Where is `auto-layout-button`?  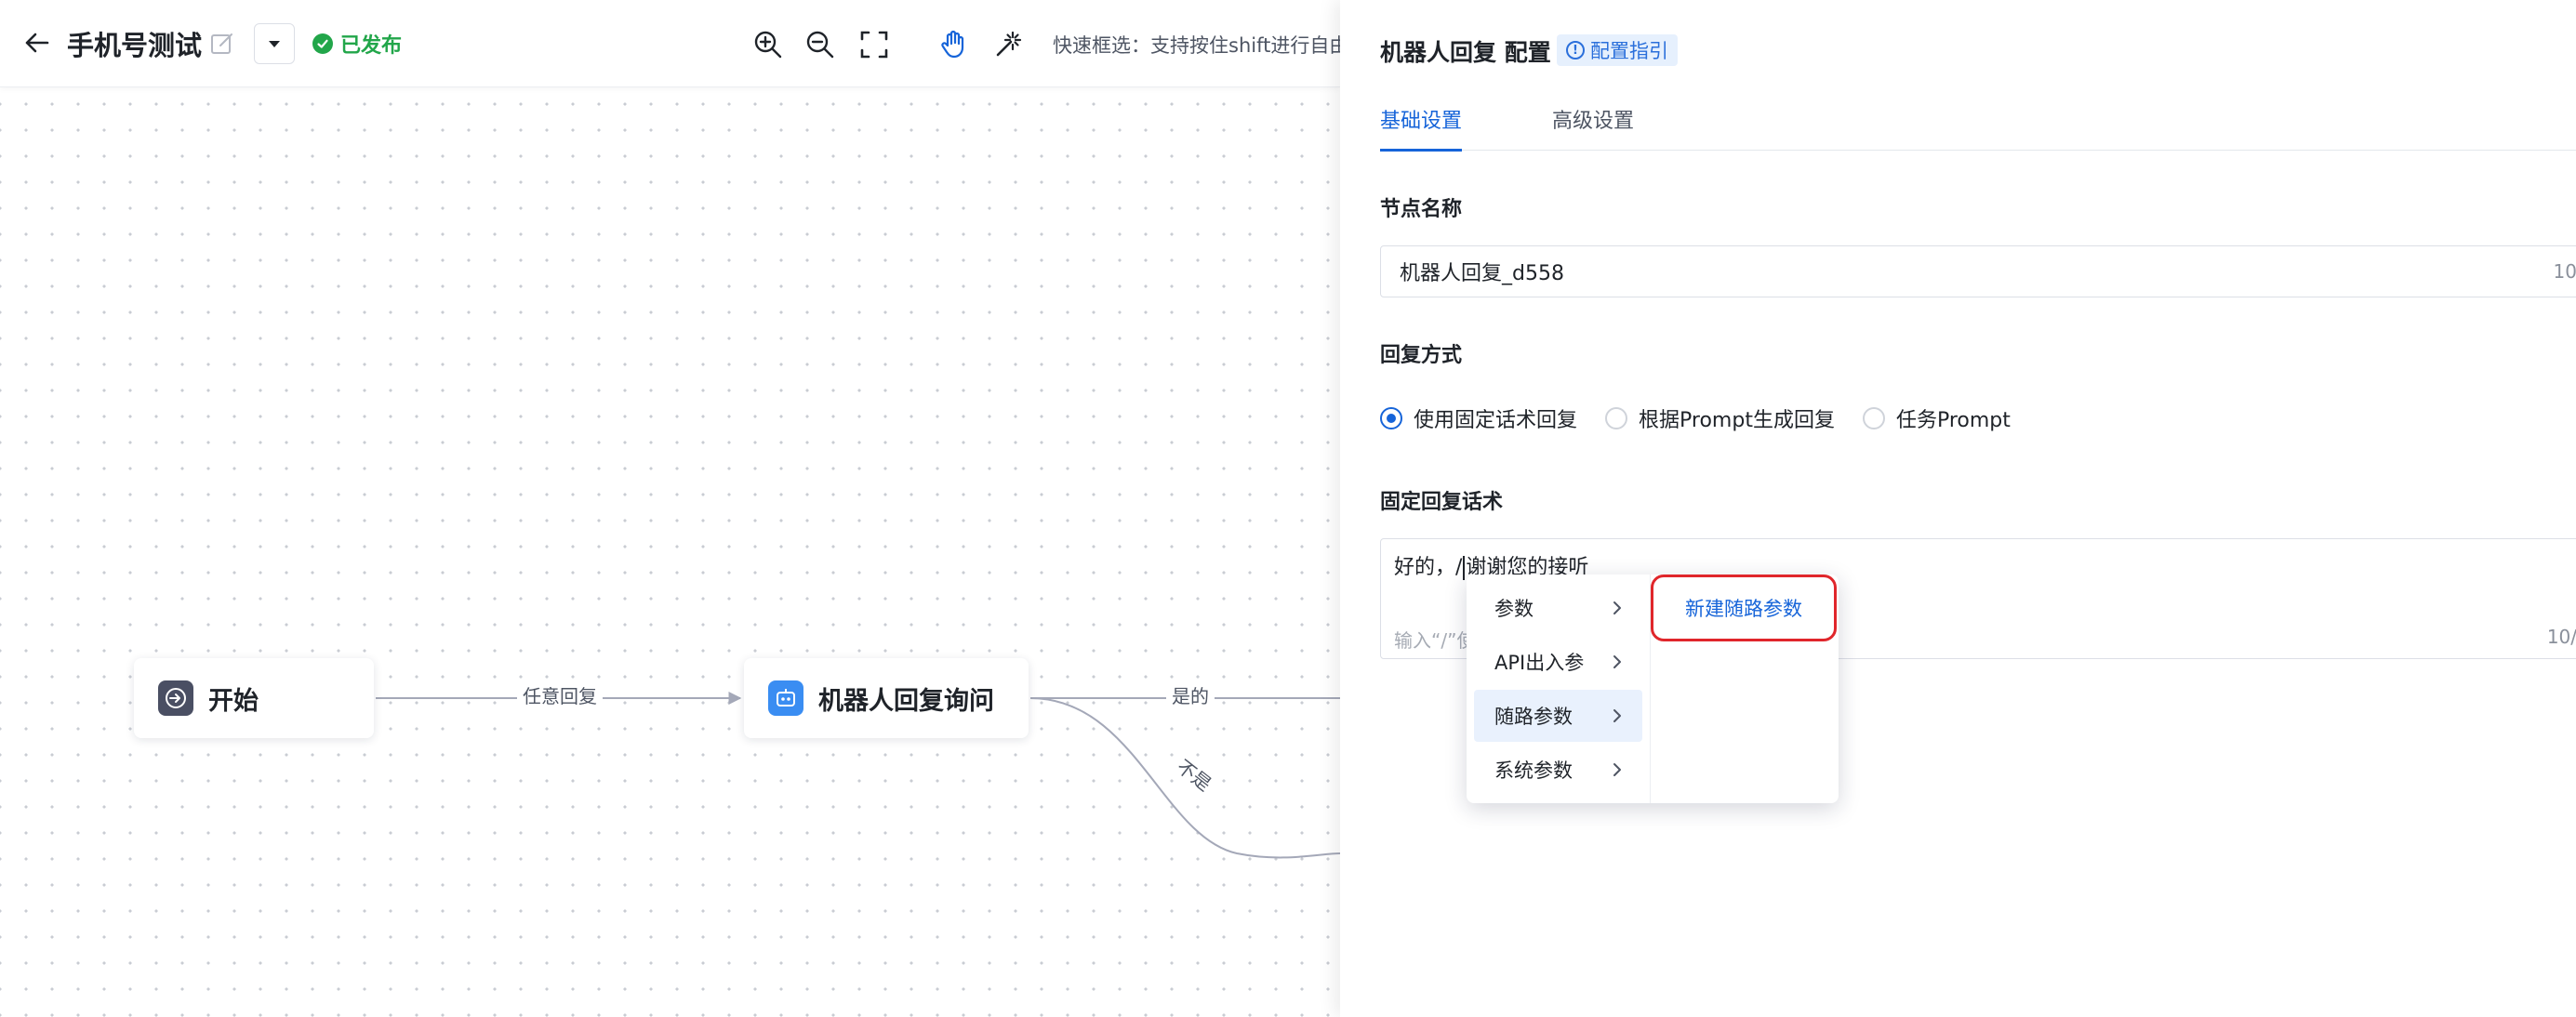
auto-layout-button is located at coordinates (1008, 45).